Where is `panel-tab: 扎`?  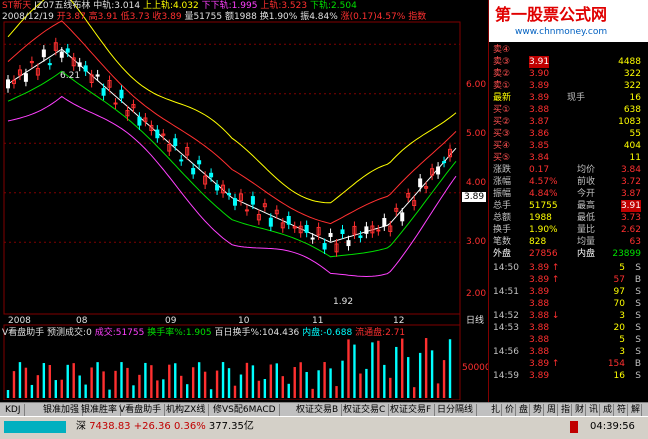
panel-tab: 扎 is located at coordinates (496, 410).